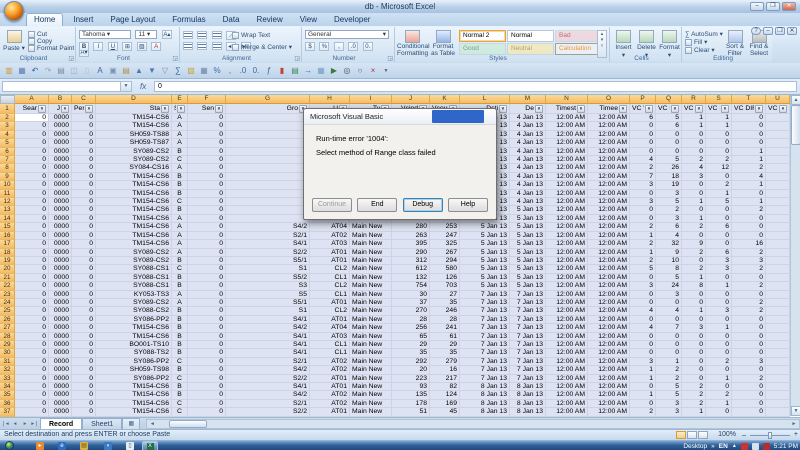 Image resolution: width=800 pixels, height=450 pixels. What do you see at coordinates (105, 34) in the screenshot?
I see `font-name-select: Tahoma ▾` at bounding box center [105, 34].